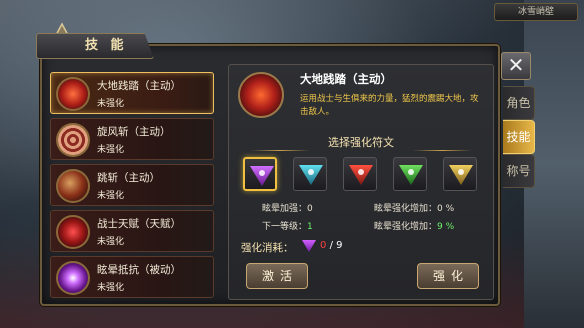 This screenshot has width=584, height=328. I want to click on skill-item-warrior-talent: 战士天赋（天赋） 未强化, so click(132, 231).